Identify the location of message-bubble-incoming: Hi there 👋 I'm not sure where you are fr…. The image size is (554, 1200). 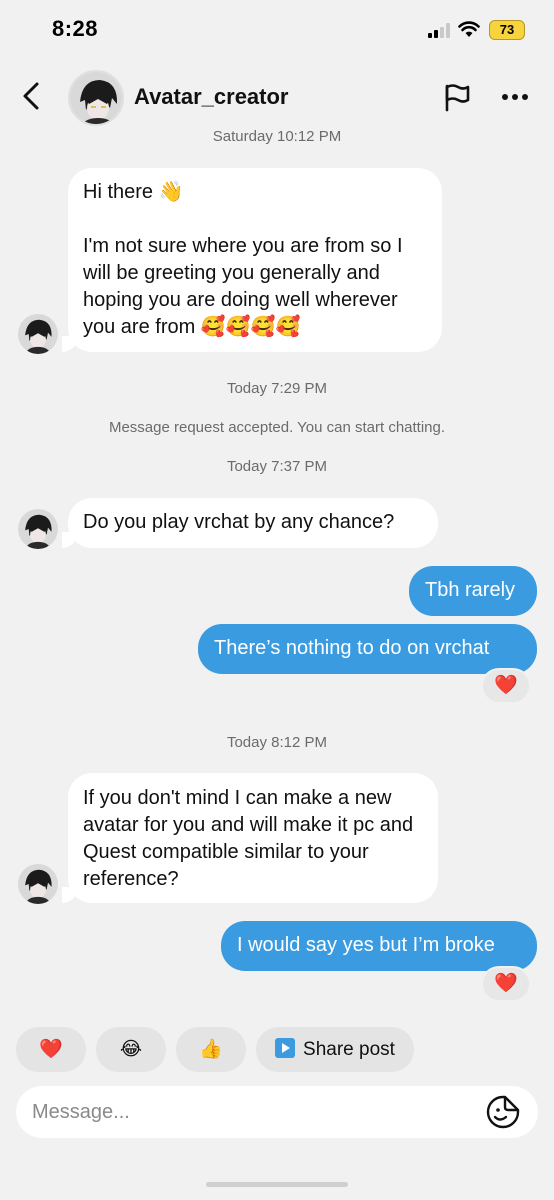
(252, 260).